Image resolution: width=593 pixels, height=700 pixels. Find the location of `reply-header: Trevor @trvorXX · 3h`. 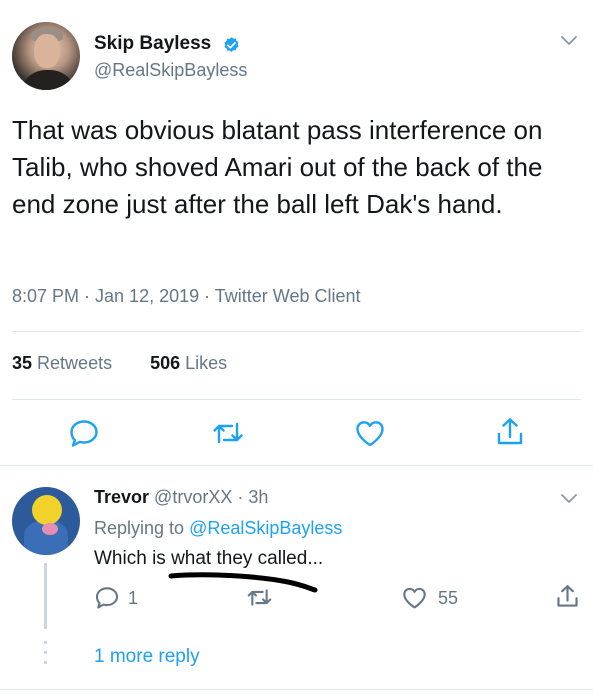

reply-header: Trevor @trvorXX · 3h is located at coordinates (181, 497).